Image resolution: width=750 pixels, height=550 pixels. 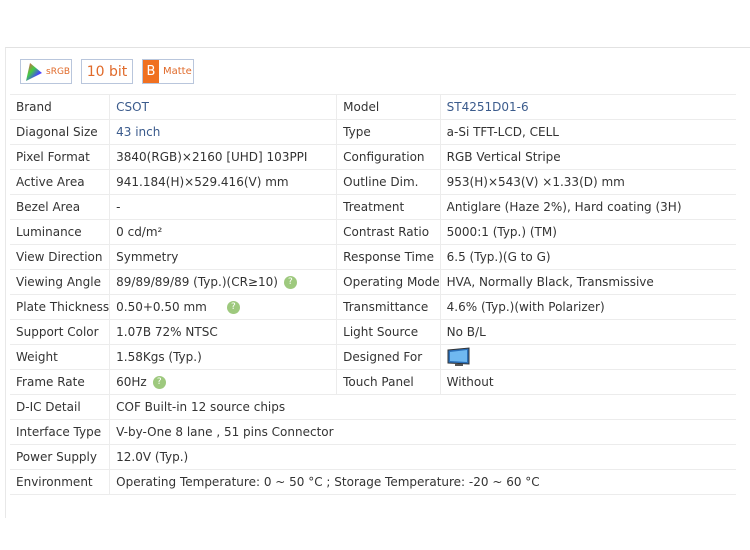 I want to click on spec-label-text: Viewing Angle, so click(x=58, y=282).